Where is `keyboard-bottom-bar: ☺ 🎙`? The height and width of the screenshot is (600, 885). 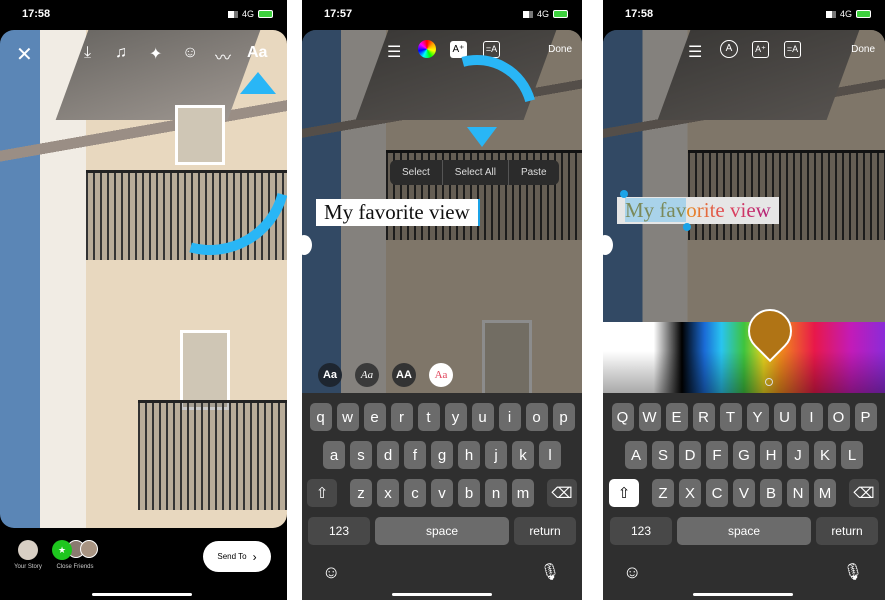
keyboard-bottom-bar: ☺ 🎙 is located at coordinates (442, 578).